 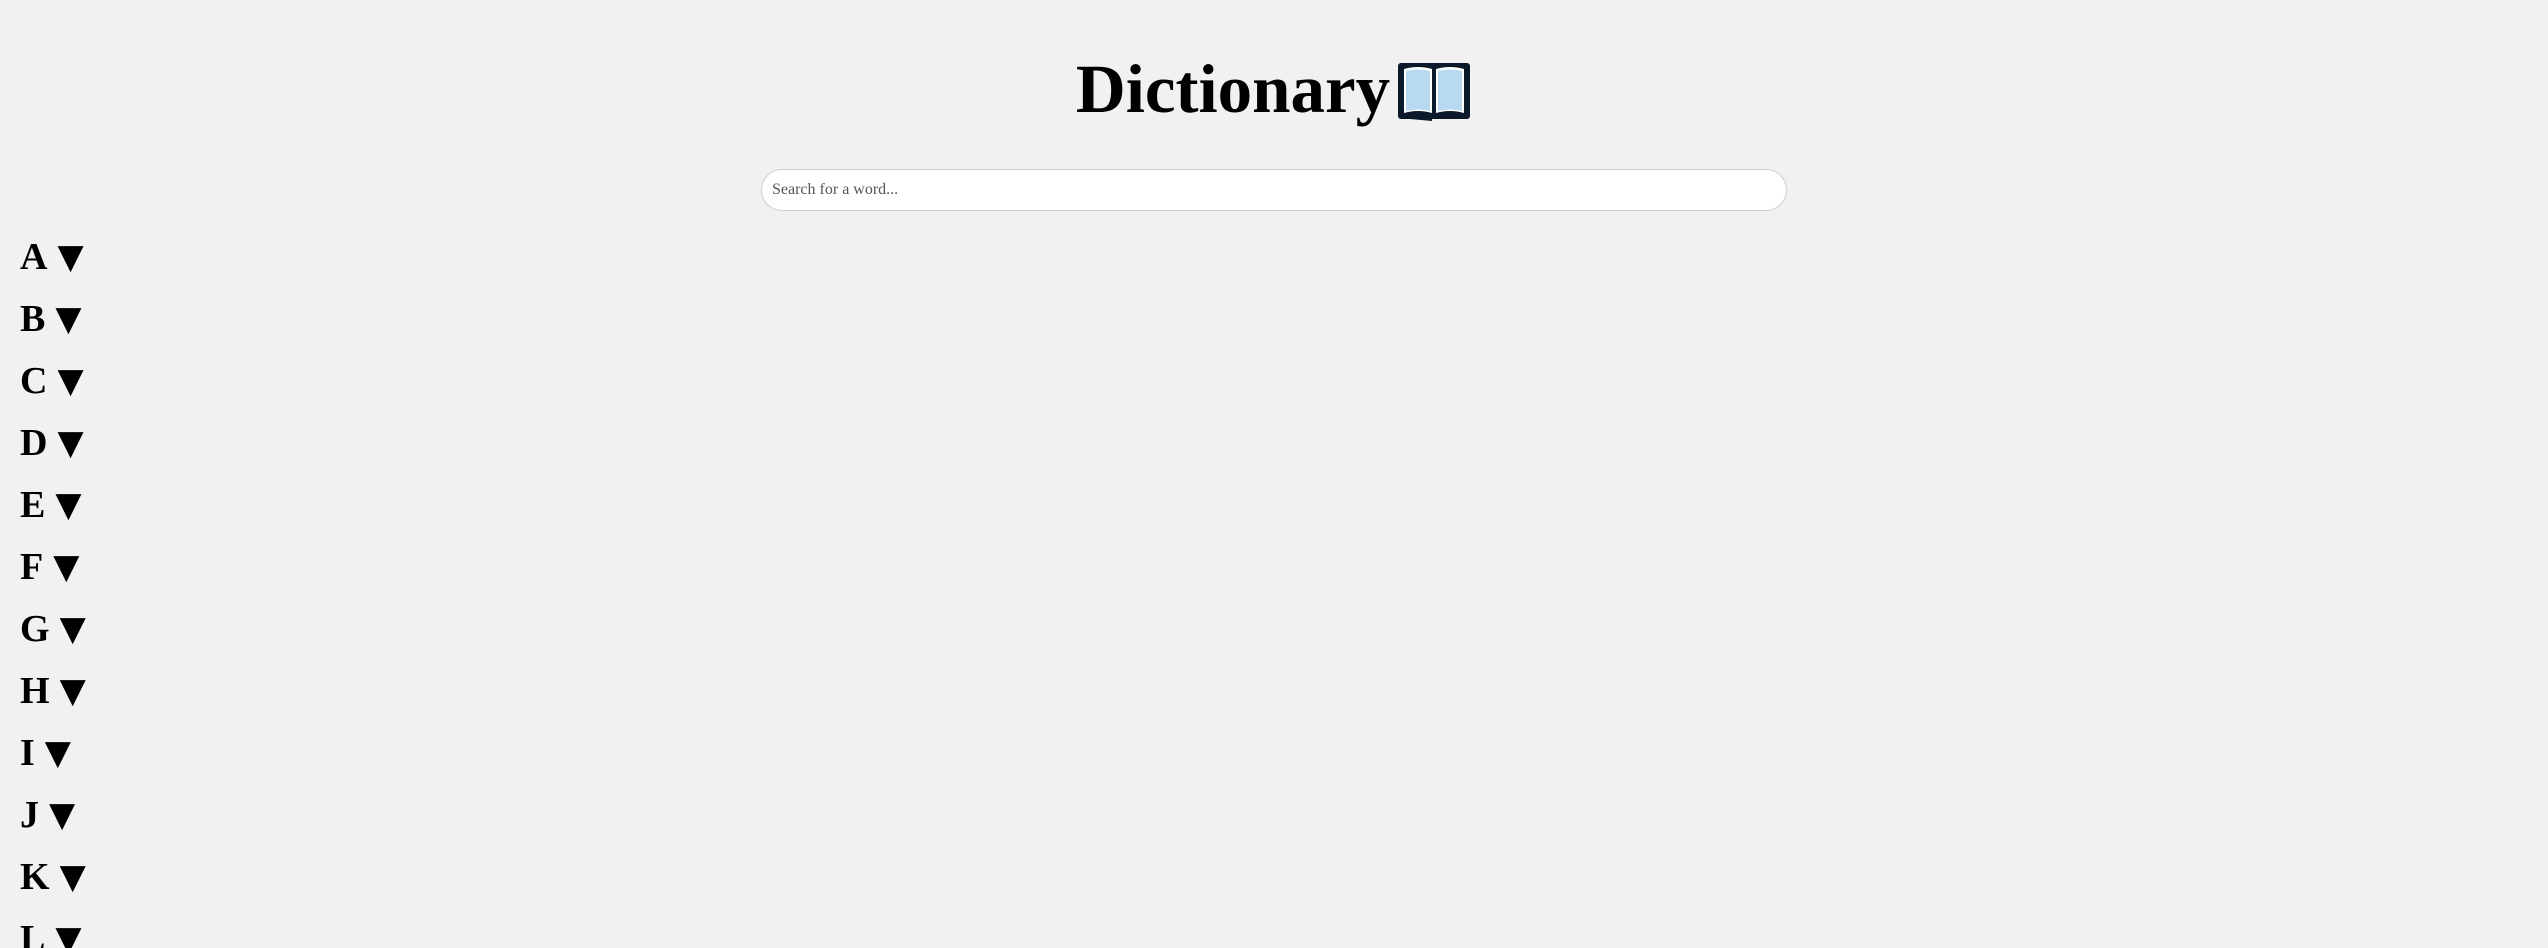 I want to click on page-title: Dictionary, so click(x=1233, y=89).